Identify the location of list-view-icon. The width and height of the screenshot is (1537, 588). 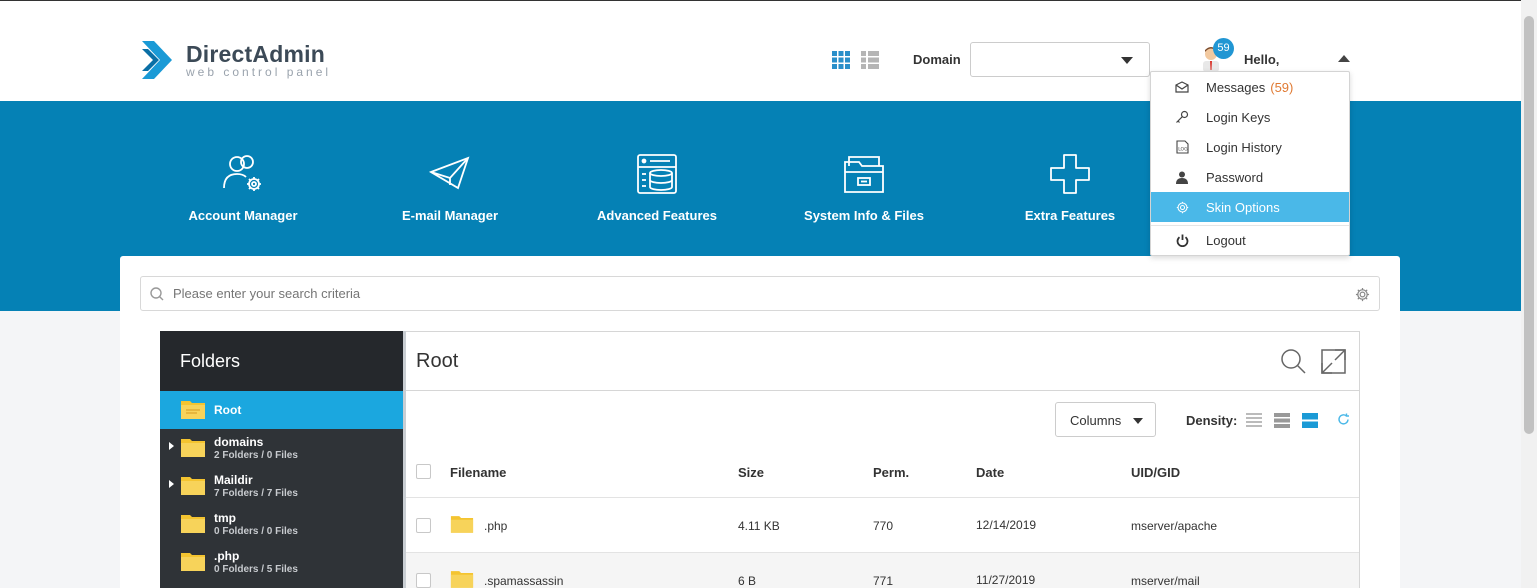
(870, 60).